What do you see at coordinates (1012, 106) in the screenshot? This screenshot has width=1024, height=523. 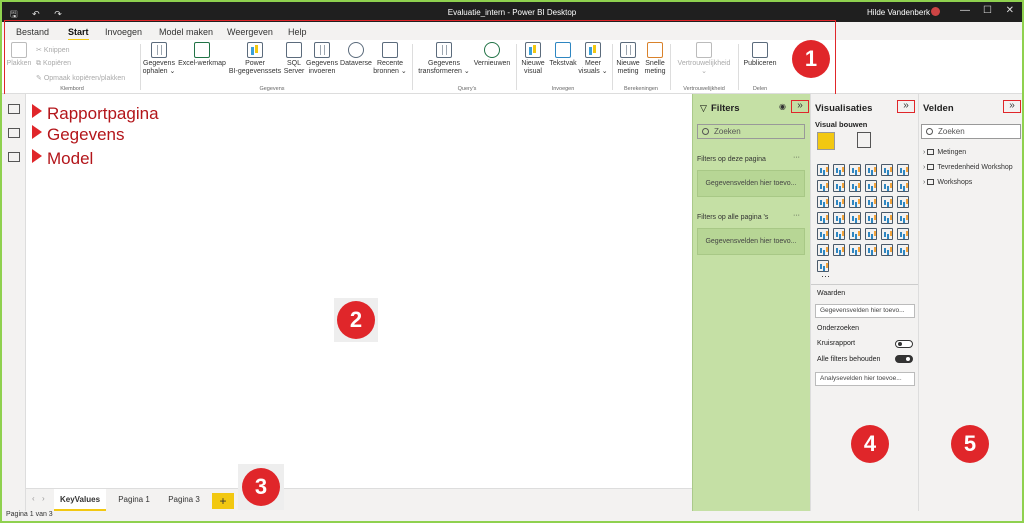 I see `fields-collapse-button: »` at bounding box center [1012, 106].